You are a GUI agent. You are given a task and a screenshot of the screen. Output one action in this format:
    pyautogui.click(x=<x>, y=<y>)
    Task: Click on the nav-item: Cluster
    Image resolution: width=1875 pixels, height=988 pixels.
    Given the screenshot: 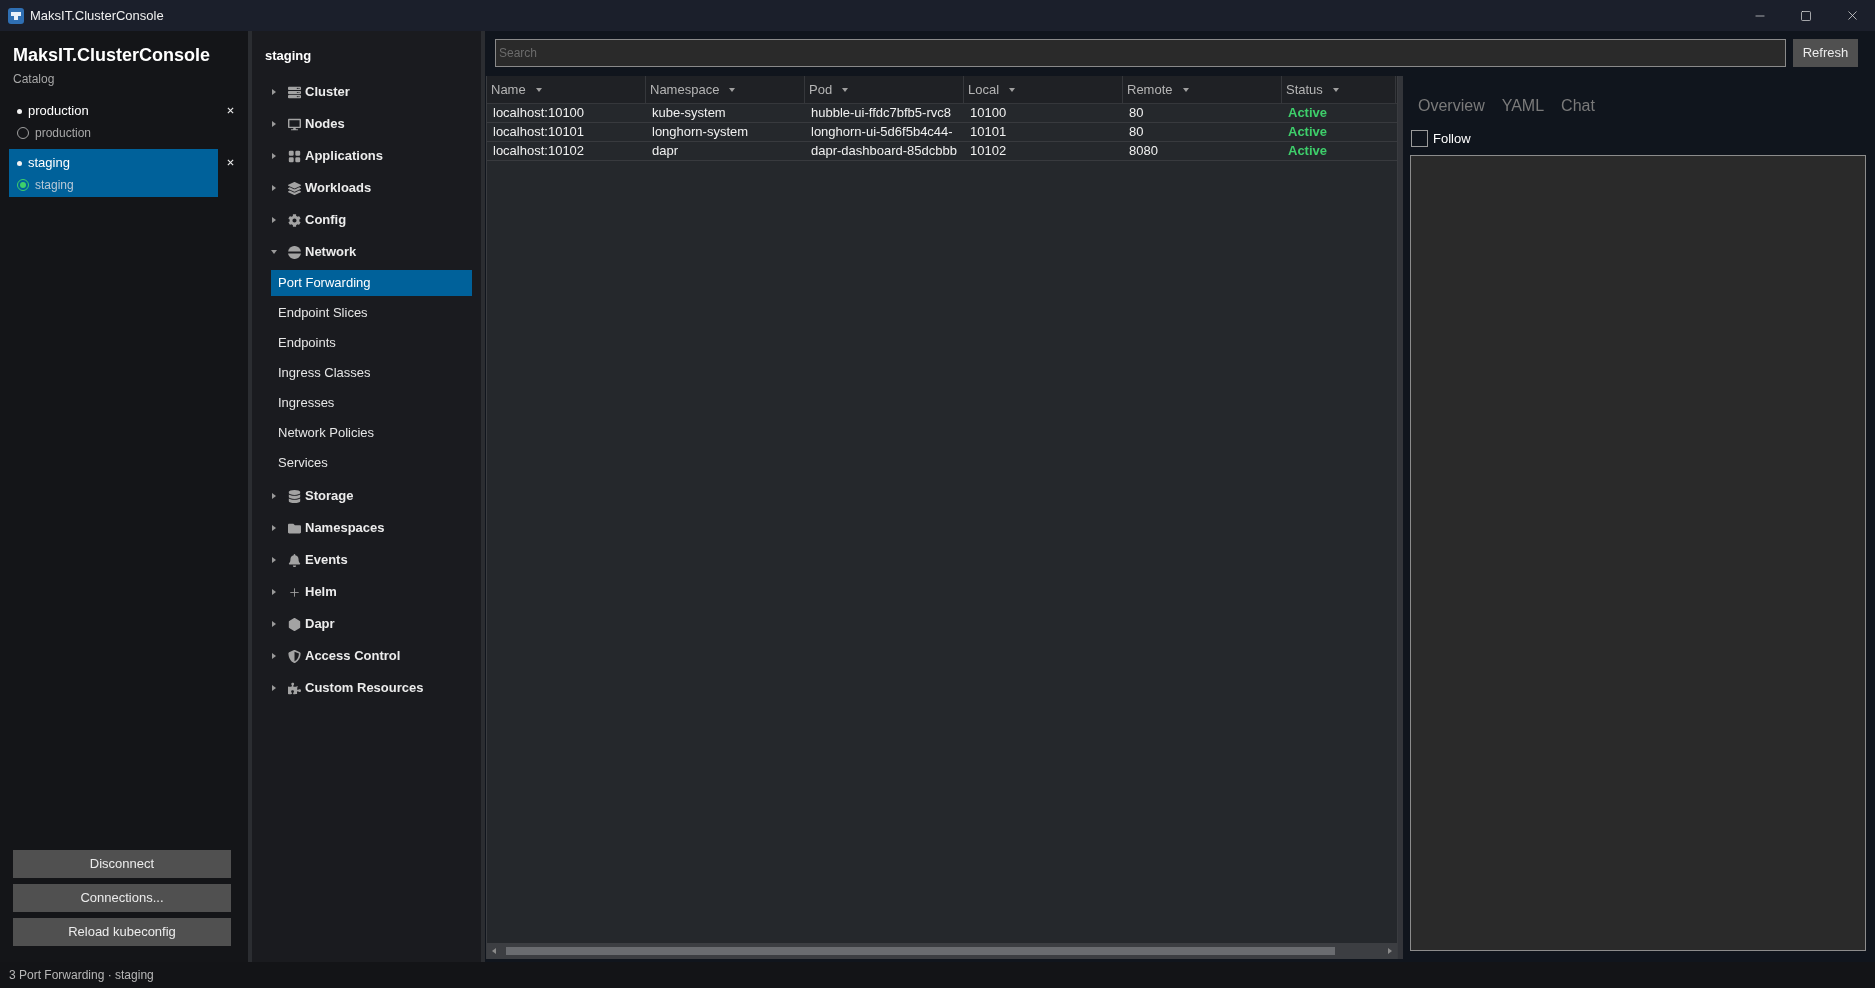 What is the action you would take?
    pyautogui.click(x=371, y=92)
    